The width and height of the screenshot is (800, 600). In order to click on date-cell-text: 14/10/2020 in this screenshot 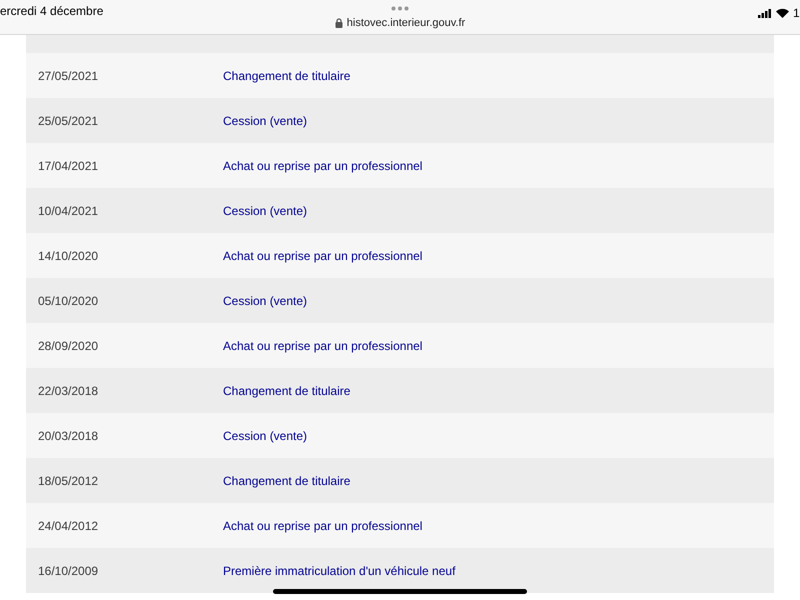, I will do `click(69, 256)`.